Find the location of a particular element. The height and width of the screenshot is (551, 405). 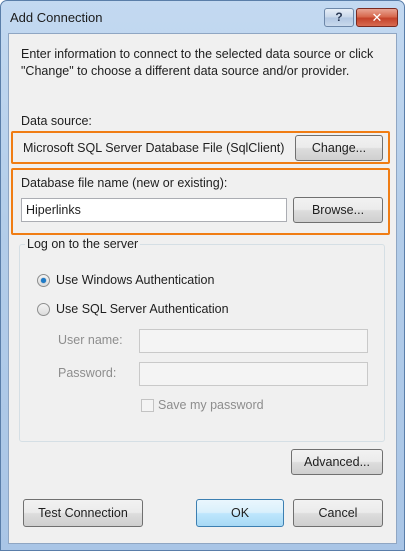

help-button: ? is located at coordinates (339, 17).